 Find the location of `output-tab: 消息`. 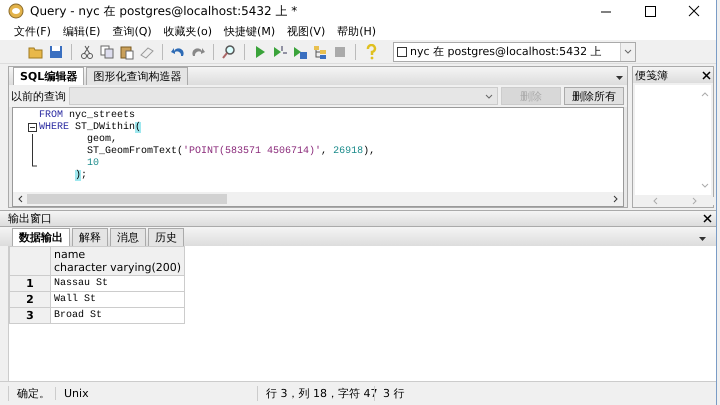

output-tab: 消息 is located at coordinates (128, 237).